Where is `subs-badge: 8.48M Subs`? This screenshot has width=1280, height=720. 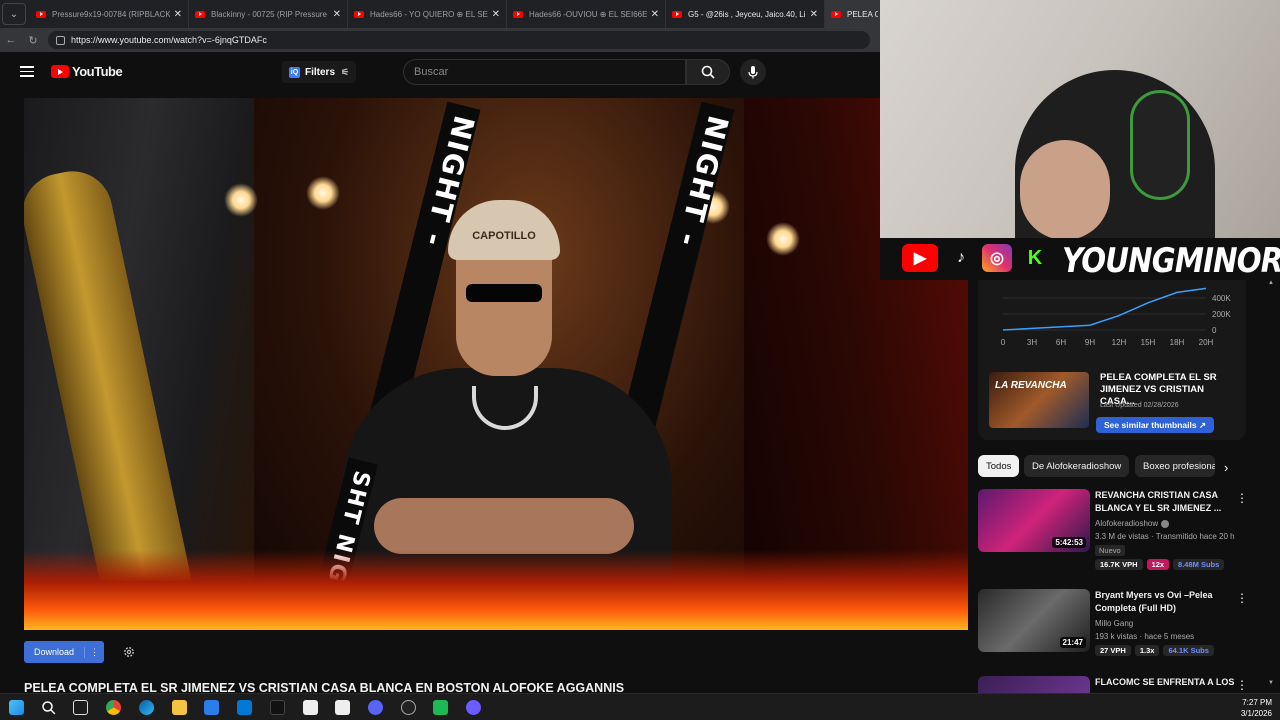
subs-badge: 8.48M Subs is located at coordinates (1199, 564).